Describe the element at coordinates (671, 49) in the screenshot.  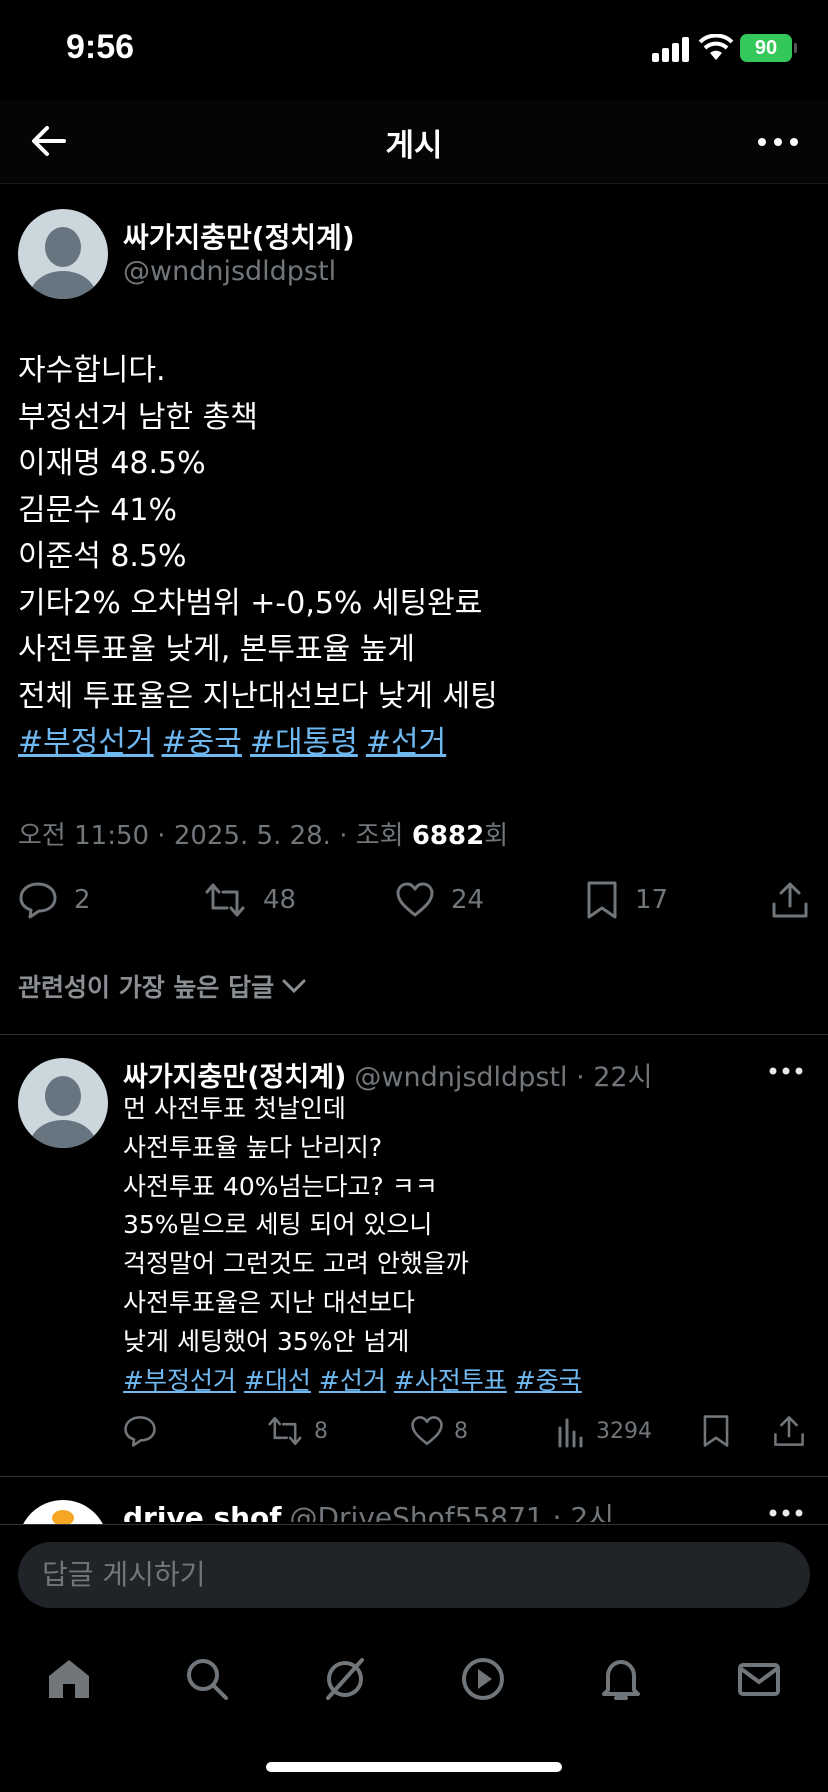
I see `cellular-signal-icon` at that location.